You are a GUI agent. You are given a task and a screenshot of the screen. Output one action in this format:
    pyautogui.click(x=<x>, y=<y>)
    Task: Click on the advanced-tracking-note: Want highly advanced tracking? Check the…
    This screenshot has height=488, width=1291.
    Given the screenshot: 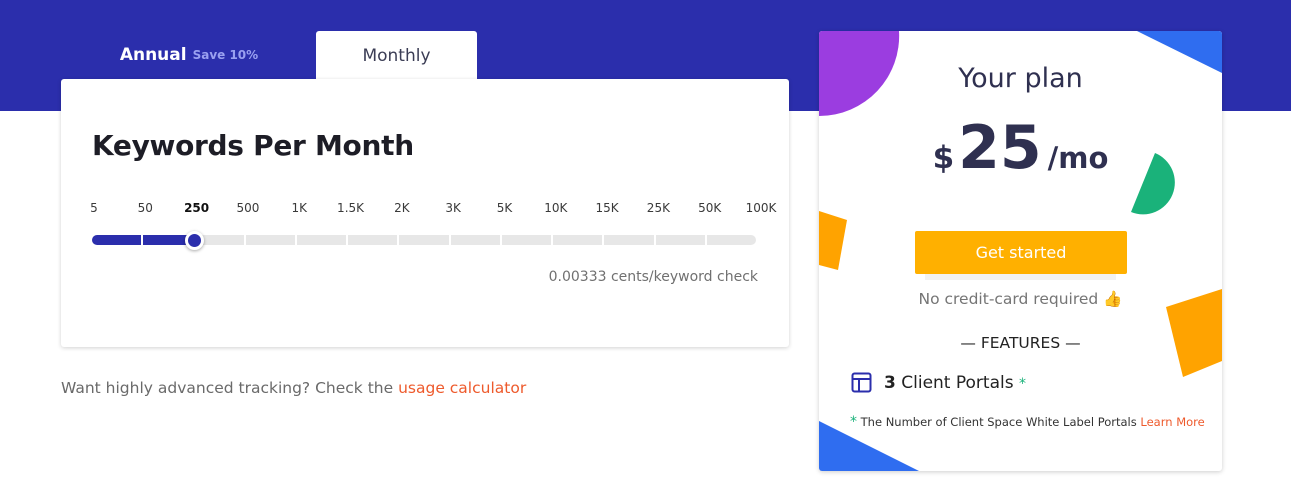 What is the action you would take?
    pyautogui.click(x=293, y=388)
    